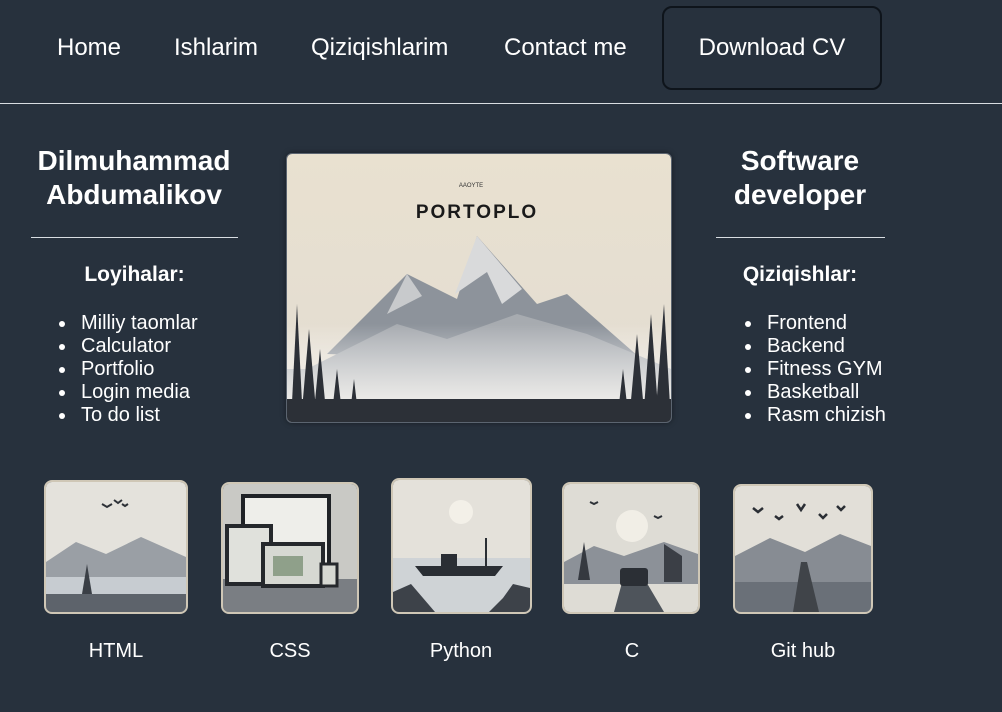 This screenshot has height=712, width=1002. What do you see at coordinates (800, 237) in the screenshot?
I see `right-divider` at bounding box center [800, 237].